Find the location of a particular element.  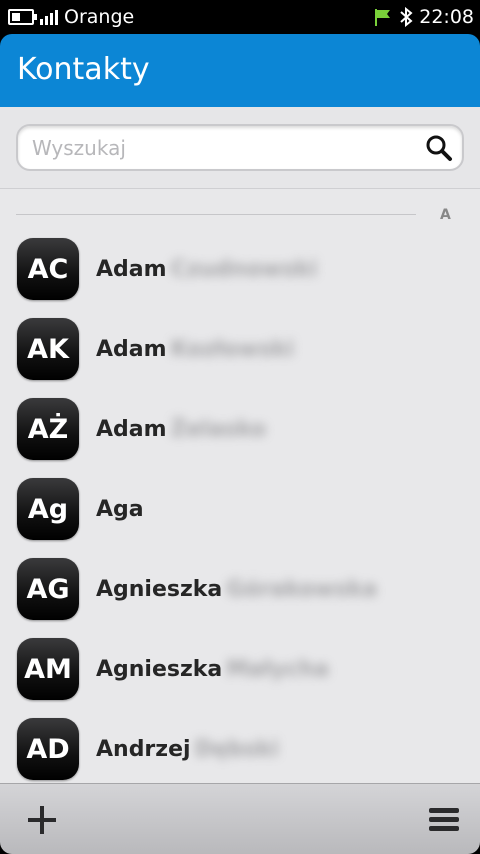

plus-icon is located at coordinates (42, 820).